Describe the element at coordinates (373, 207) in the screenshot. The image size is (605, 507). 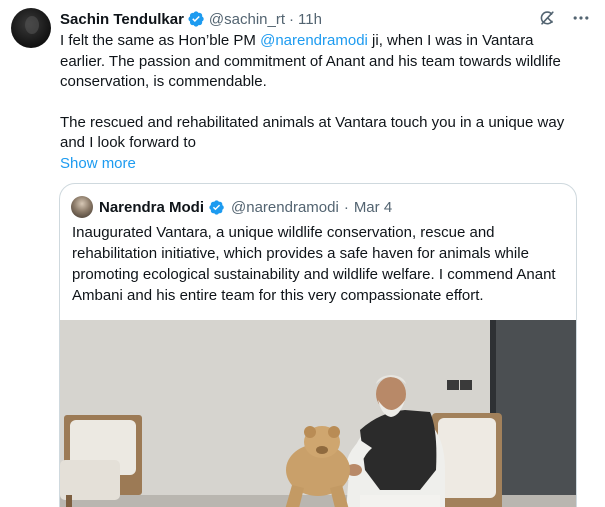
I see `quote-date: Mar 4` at that location.